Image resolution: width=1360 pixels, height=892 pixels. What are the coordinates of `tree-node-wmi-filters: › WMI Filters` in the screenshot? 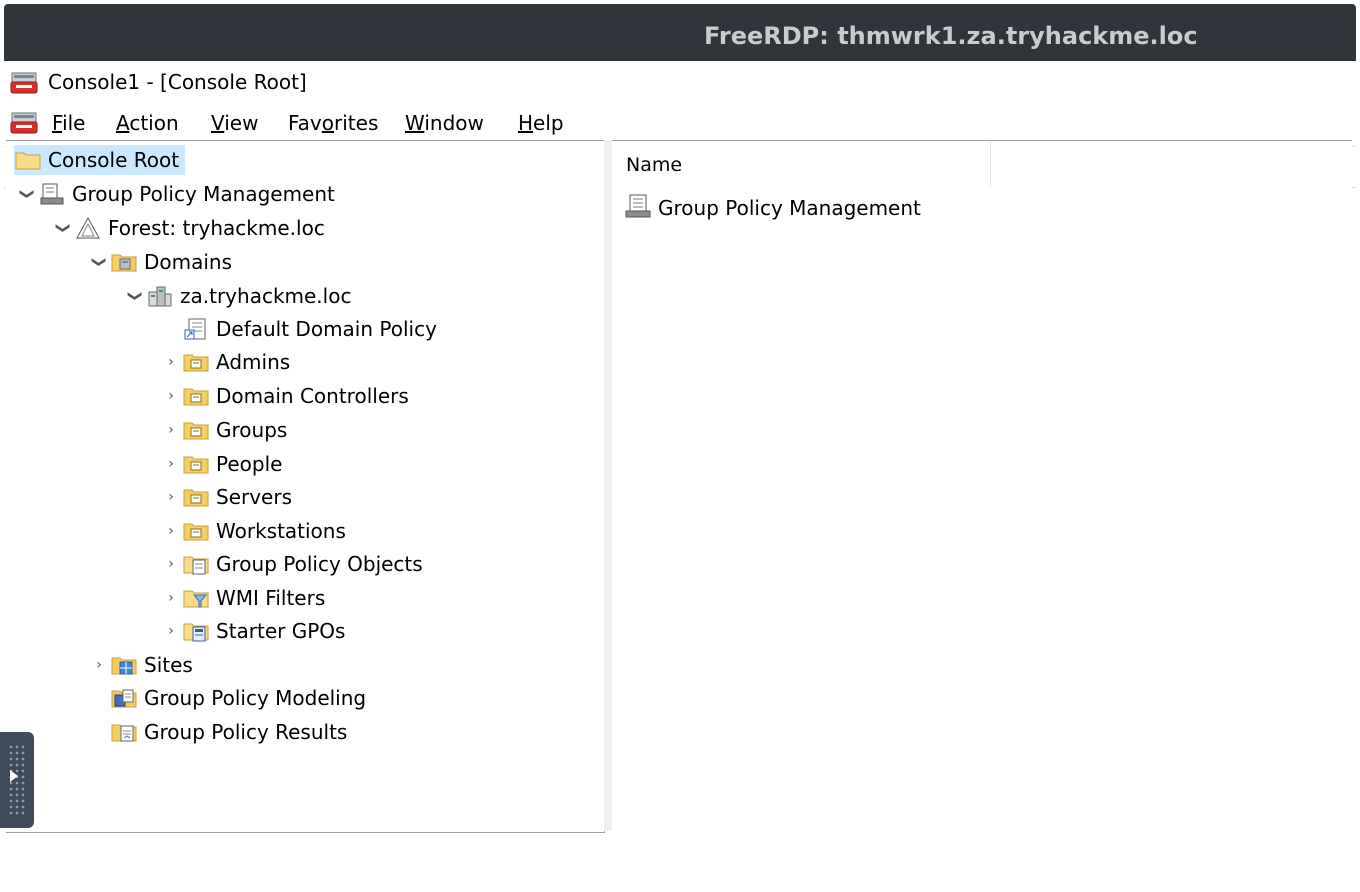 It's located at (242, 598).